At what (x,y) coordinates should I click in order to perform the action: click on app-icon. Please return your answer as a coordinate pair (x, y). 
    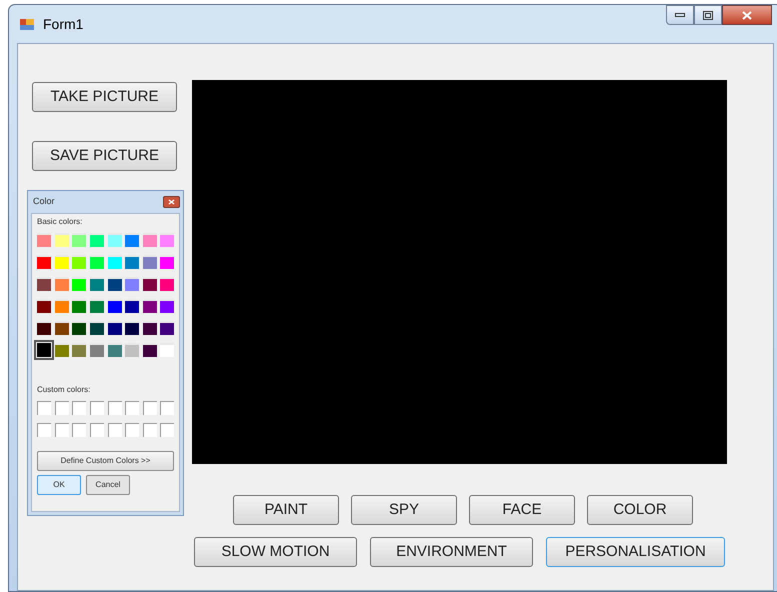
    Looking at the image, I should click on (27, 24).